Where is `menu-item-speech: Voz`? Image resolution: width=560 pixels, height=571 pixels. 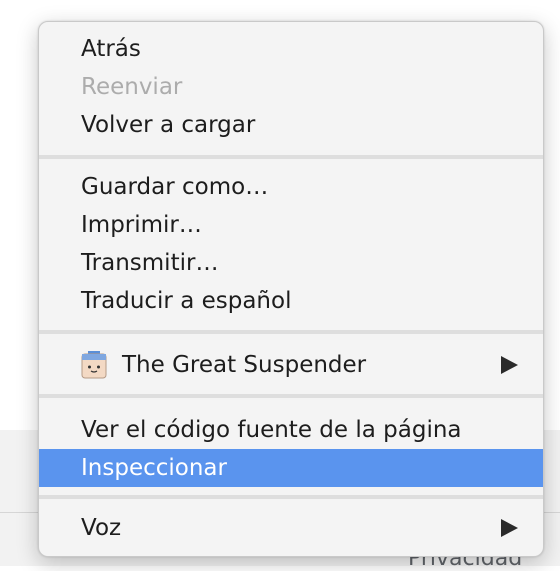
menu-item-speech: Voz is located at coordinates (291, 528).